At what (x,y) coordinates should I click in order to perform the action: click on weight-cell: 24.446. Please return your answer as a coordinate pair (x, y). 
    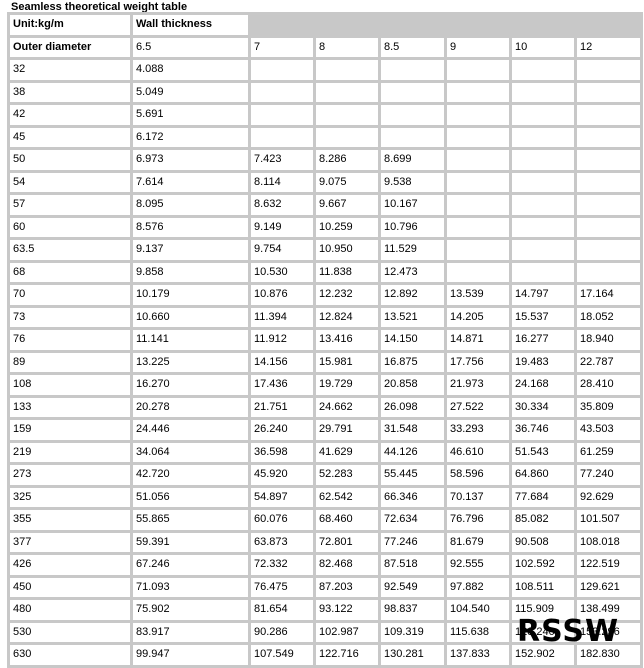
    Looking at the image, I should click on (190, 430).